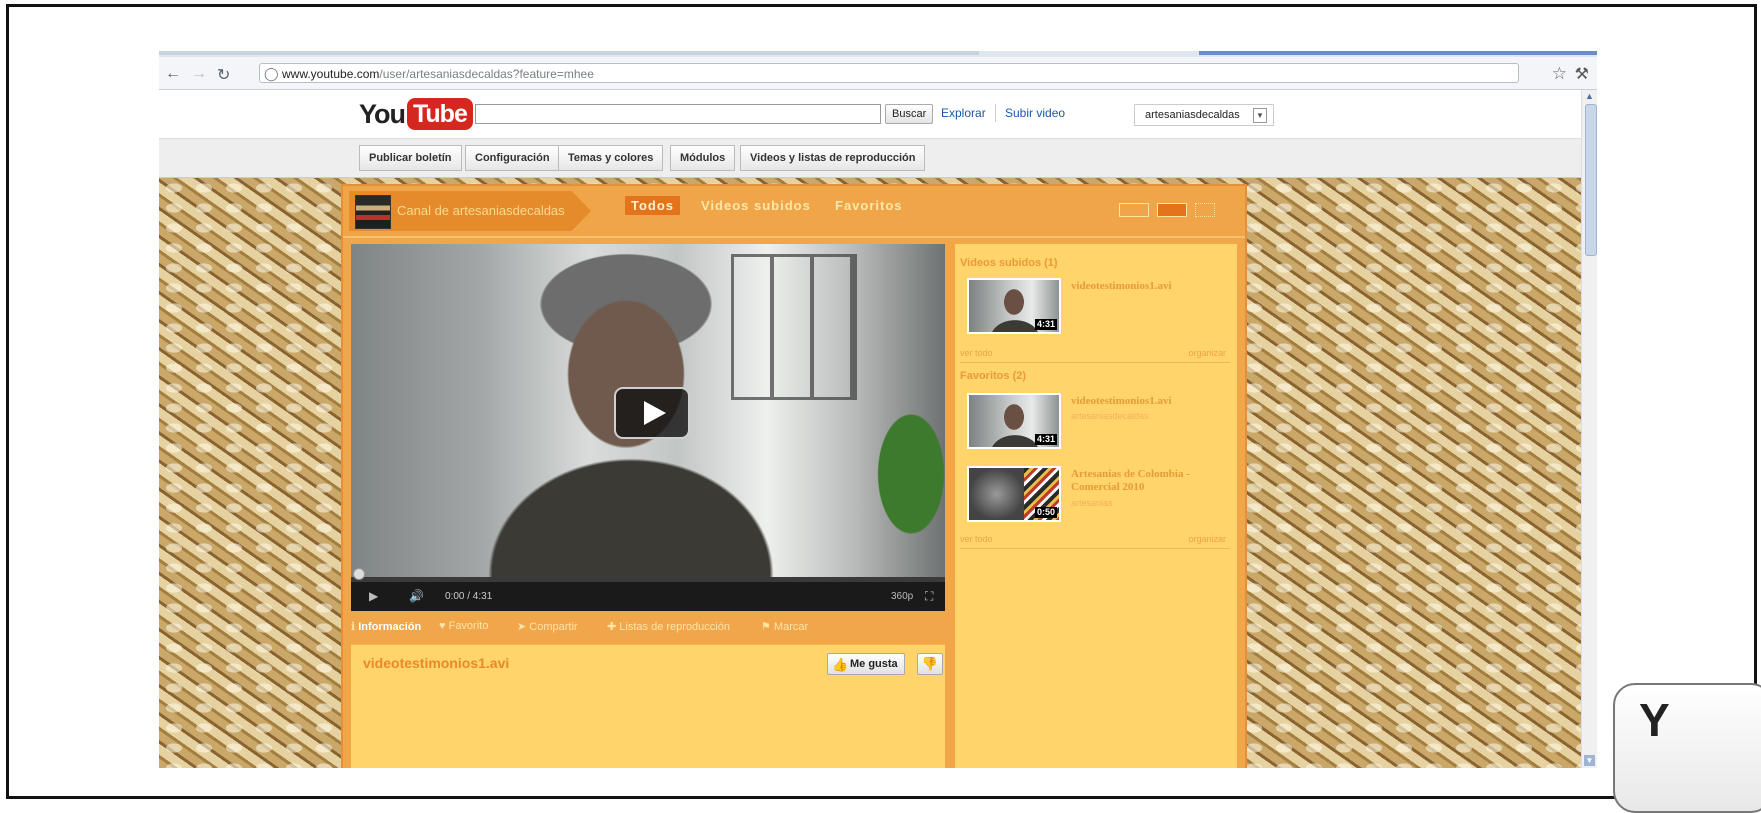 The width and height of the screenshot is (1761, 813). Describe the element at coordinates (611, 158) in the screenshot. I see `themes-colors-button: Temas y colores` at that location.